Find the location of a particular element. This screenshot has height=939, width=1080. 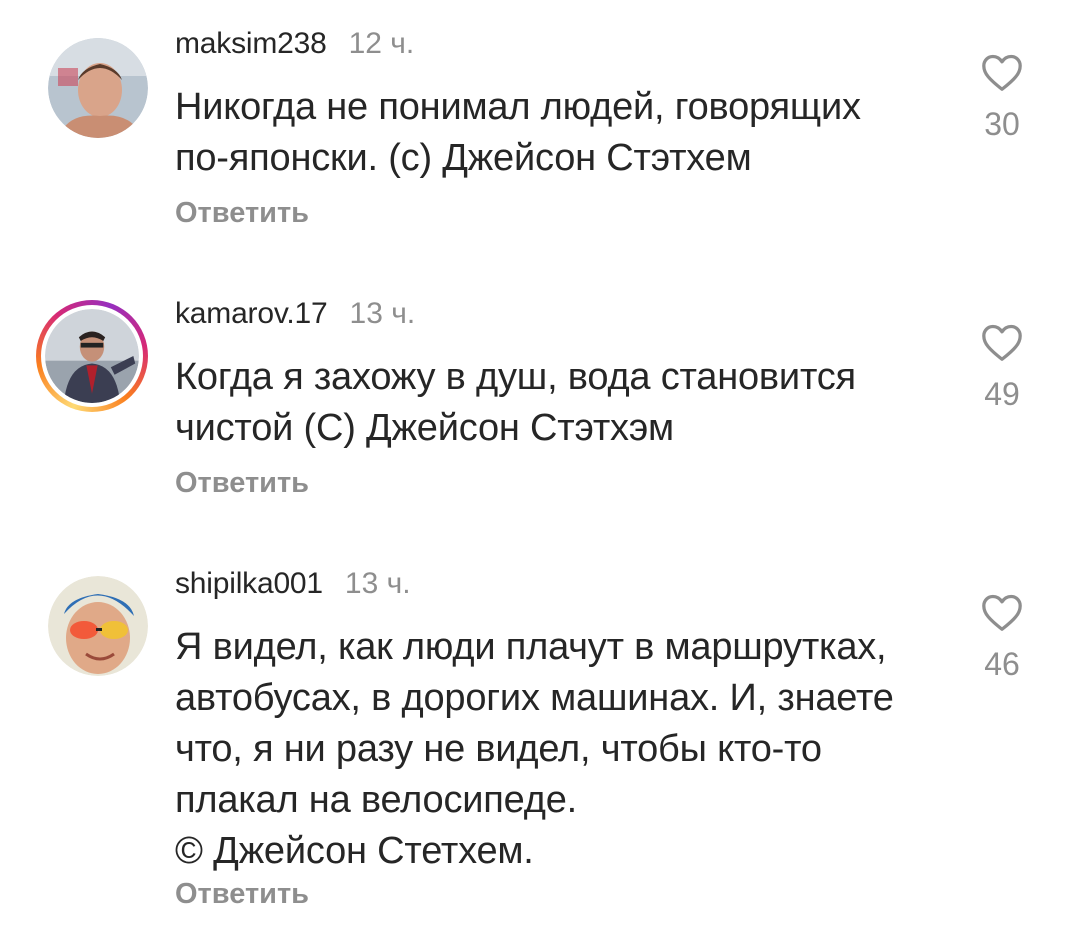

comment-time: 12 ч. is located at coordinates (381, 43).